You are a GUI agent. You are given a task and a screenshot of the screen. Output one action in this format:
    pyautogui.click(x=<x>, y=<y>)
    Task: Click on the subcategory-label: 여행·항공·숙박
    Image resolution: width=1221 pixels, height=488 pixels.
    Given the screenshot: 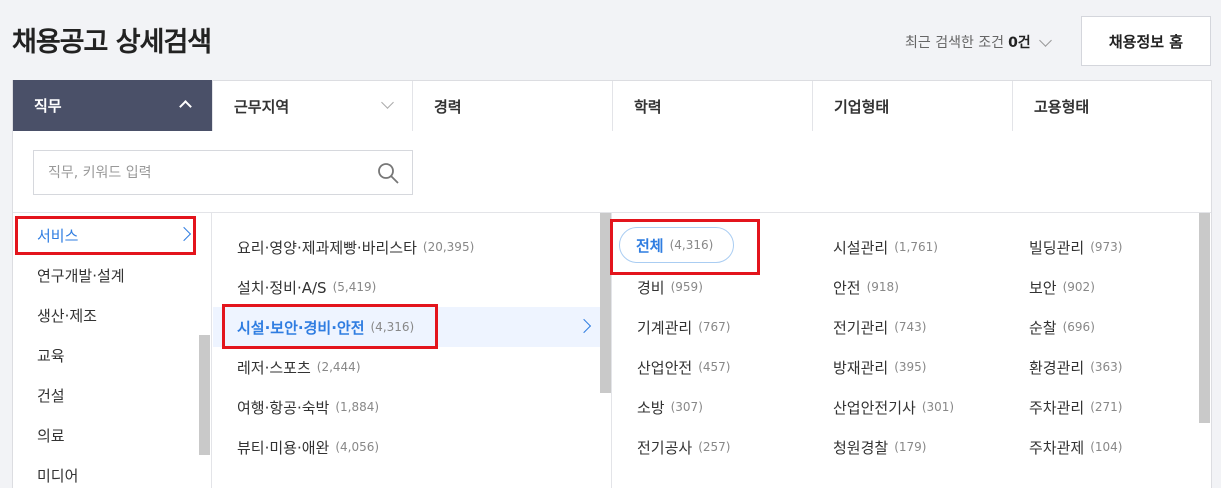 What is the action you would take?
    pyautogui.click(x=283, y=407)
    